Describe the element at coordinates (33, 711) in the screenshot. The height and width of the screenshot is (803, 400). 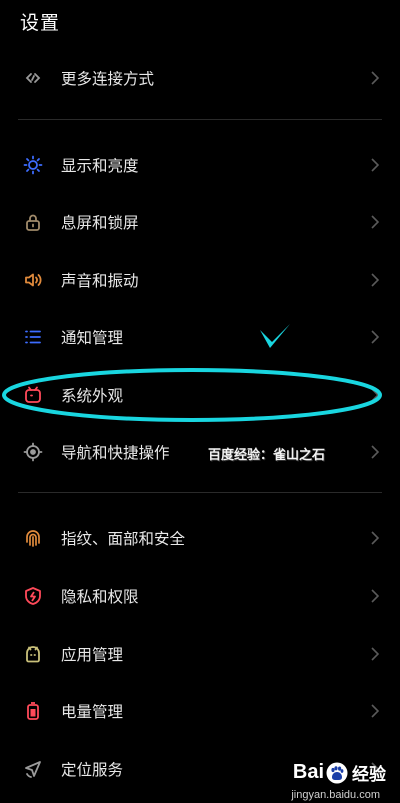
I see `battery-icon` at that location.